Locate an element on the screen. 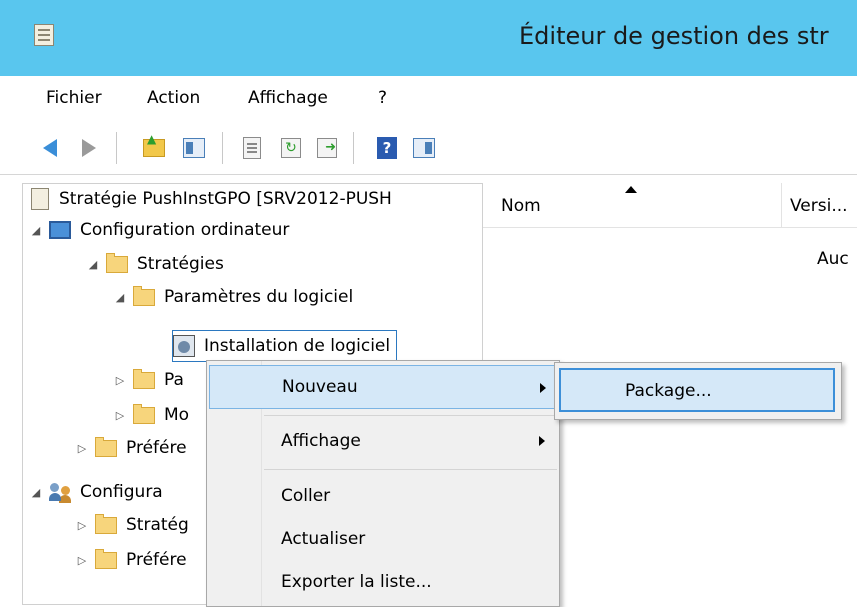 This screenshot has height=607, width=857. toolbar: ↻ ➜ ? is located at coordinates (428, 148).